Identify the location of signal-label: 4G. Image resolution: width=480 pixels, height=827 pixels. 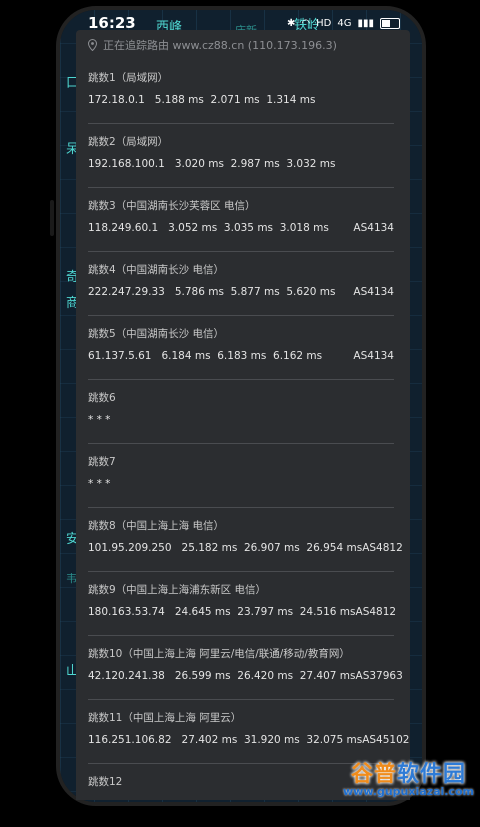
(344, 23).